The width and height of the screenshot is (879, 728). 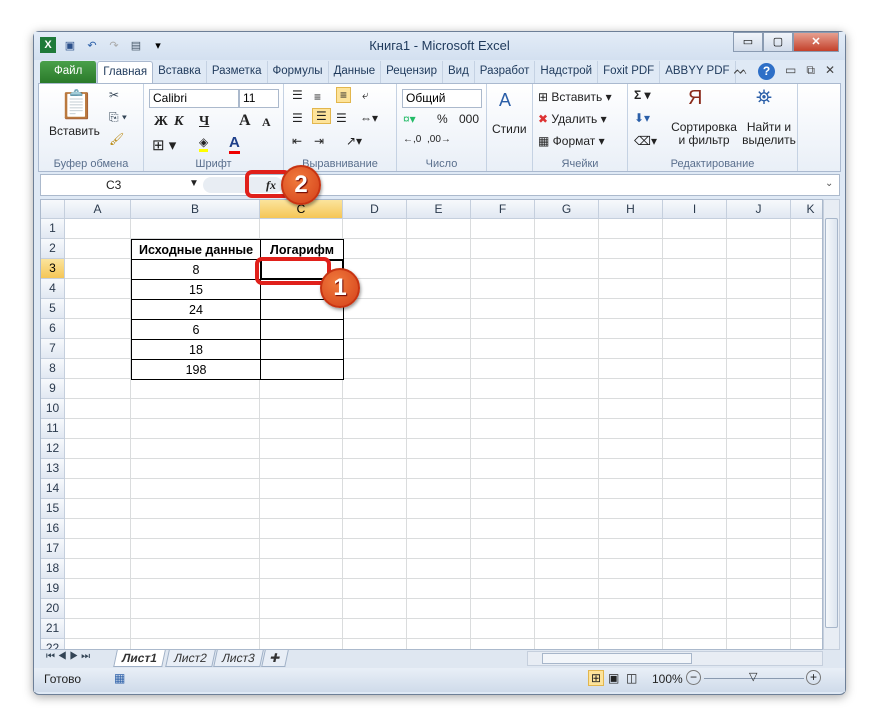 I want to click on cell-E13, so click(x=439, y=469).